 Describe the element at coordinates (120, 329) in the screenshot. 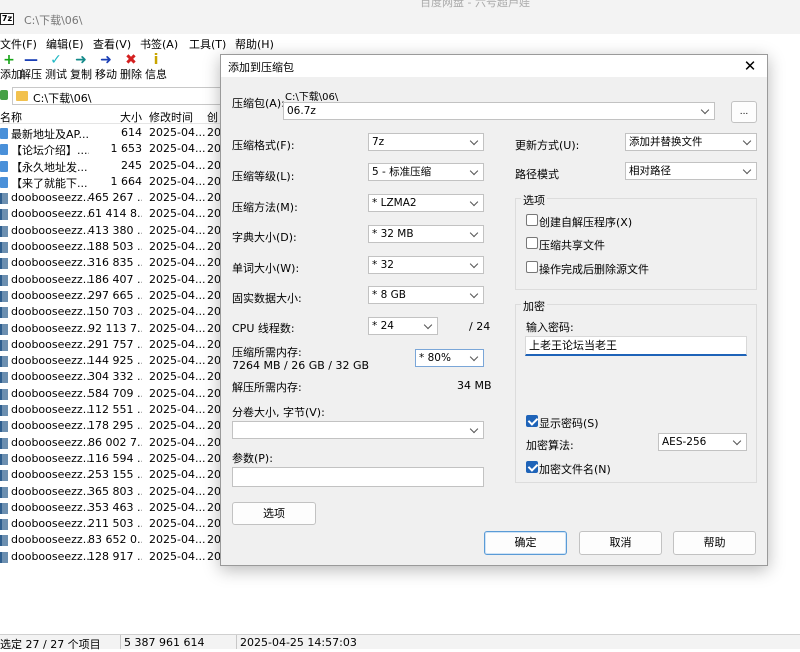

I see `file-row: doobooseezz... 92 113 7... 2025-04... 20` at that location.